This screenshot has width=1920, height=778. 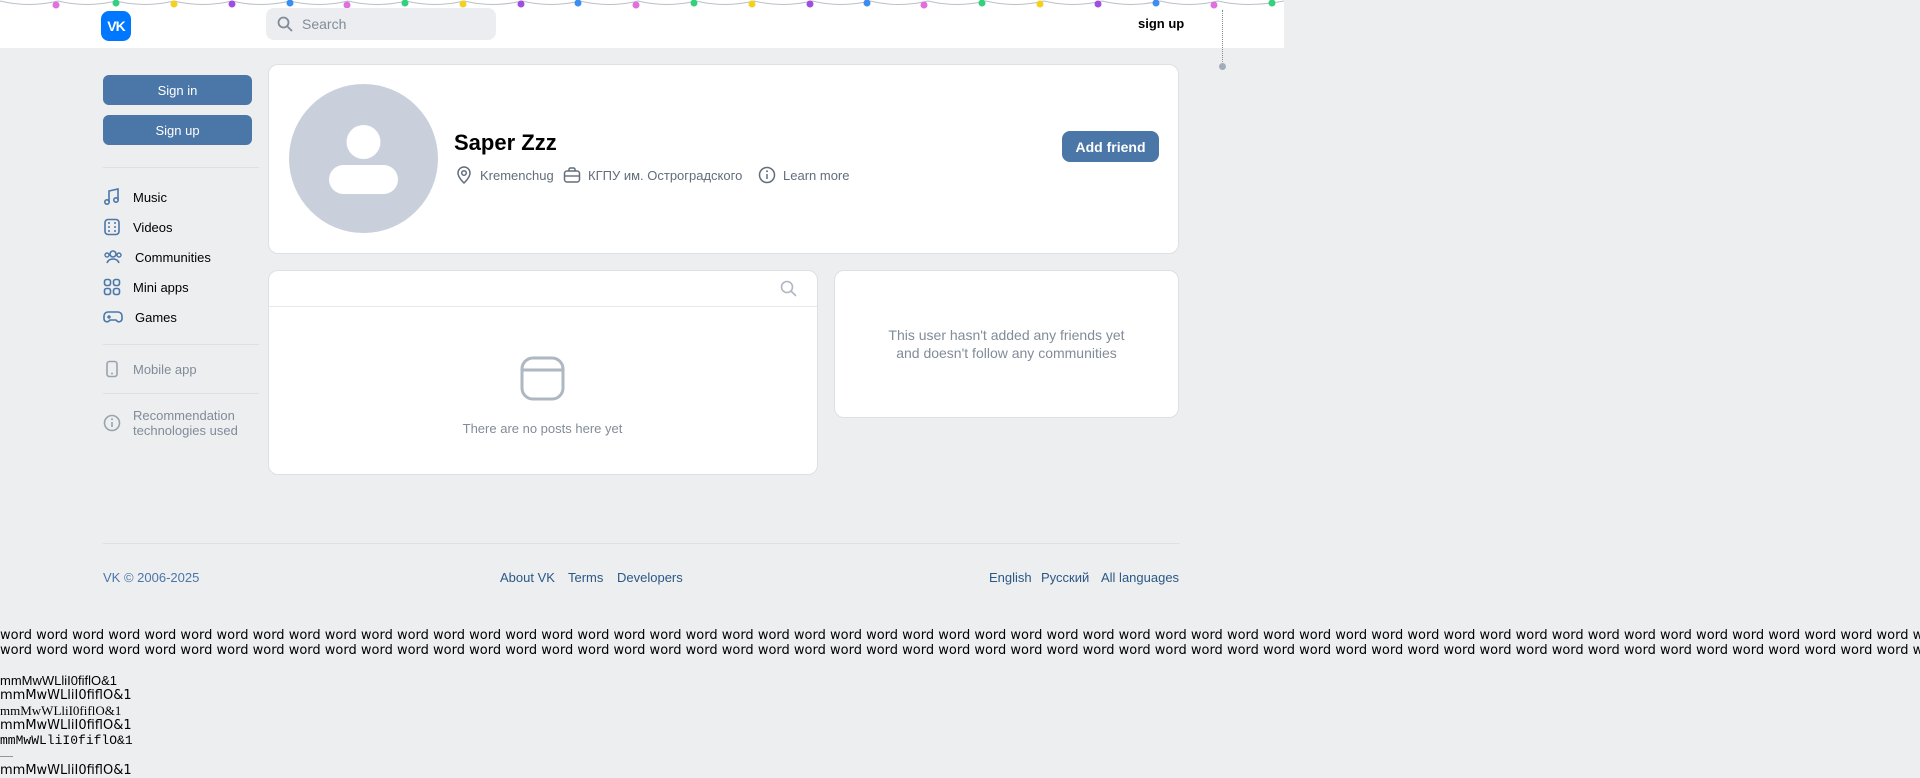 I want to click on mobile-phone-icon, so click(x=112, y=369).